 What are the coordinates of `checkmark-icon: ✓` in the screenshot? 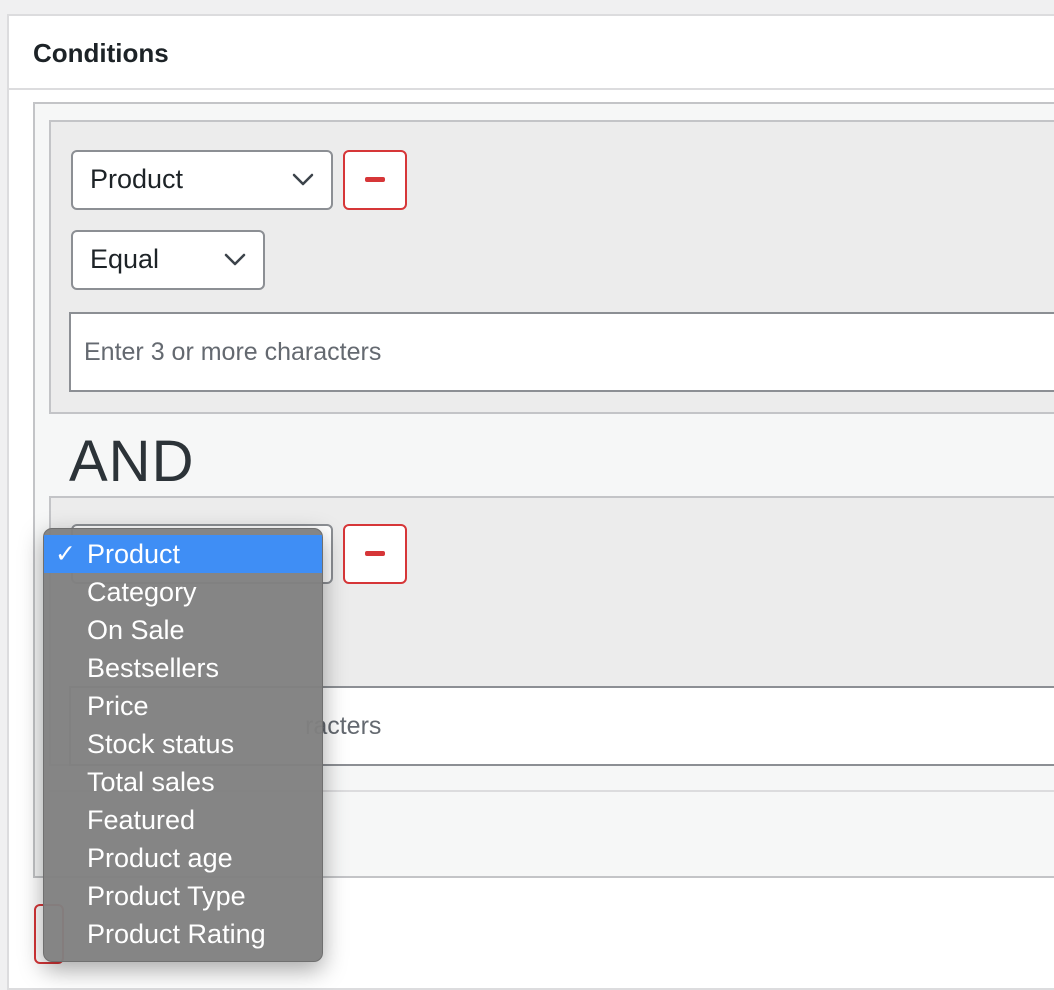 It's located at (65, 554).